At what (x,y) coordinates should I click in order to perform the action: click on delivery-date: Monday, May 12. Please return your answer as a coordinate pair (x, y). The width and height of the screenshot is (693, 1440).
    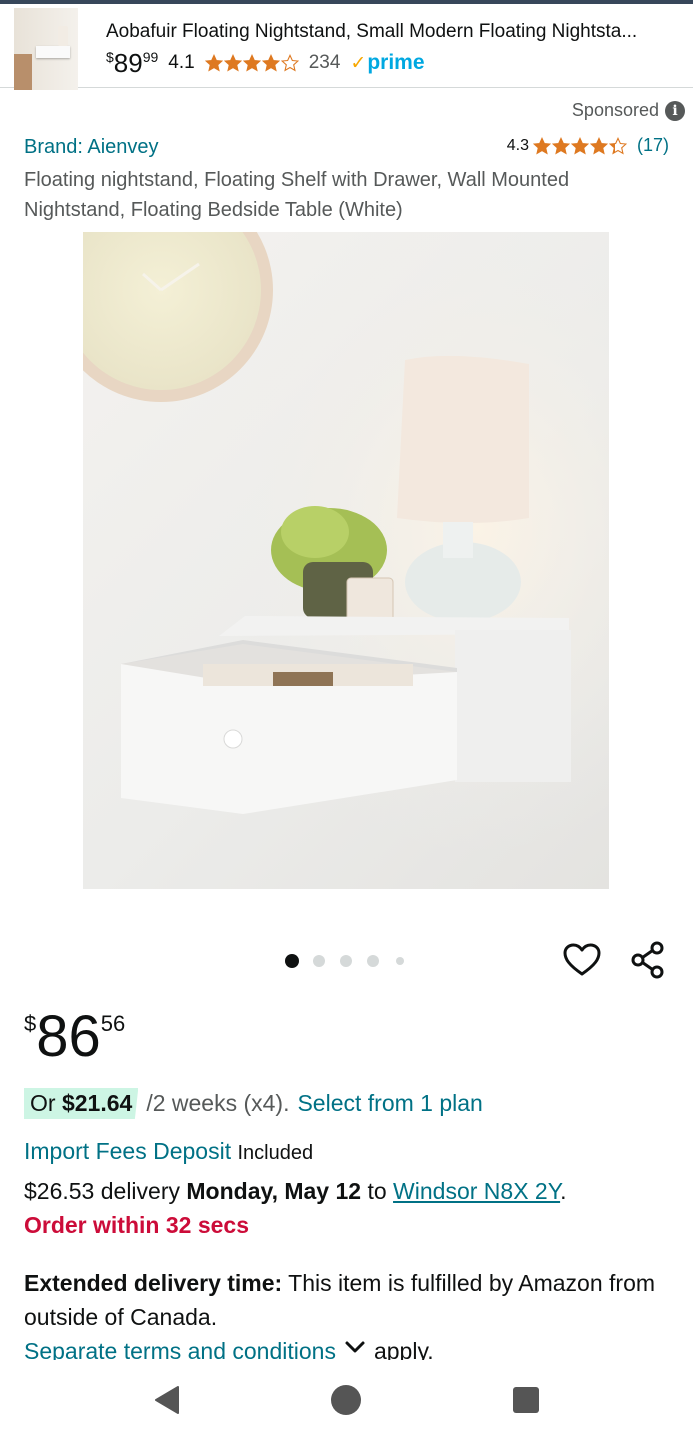
    Looking at the image, I should click on (274, 1191).